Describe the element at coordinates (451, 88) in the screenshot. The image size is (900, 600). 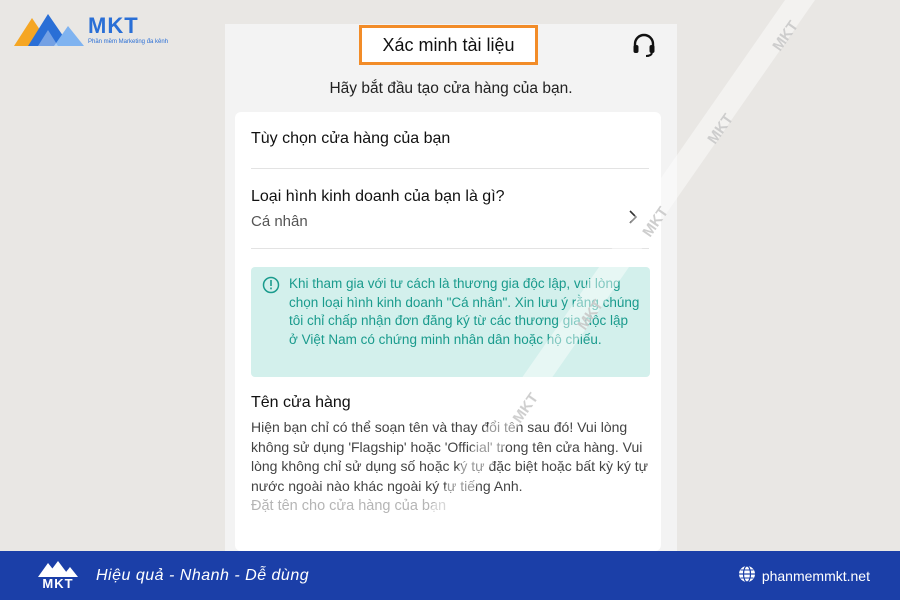
I see `page-subtitle: Hãy bắt đầu tạo cửa hàng của bạn.` at that location.